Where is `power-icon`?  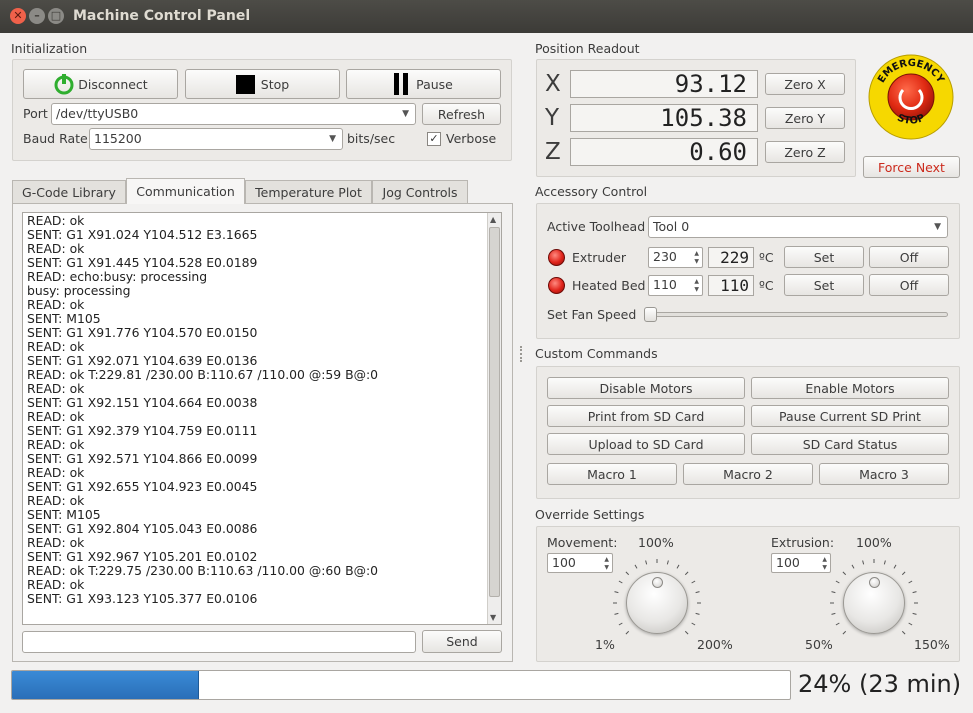 power-icon is located at coordinates (64, 84).